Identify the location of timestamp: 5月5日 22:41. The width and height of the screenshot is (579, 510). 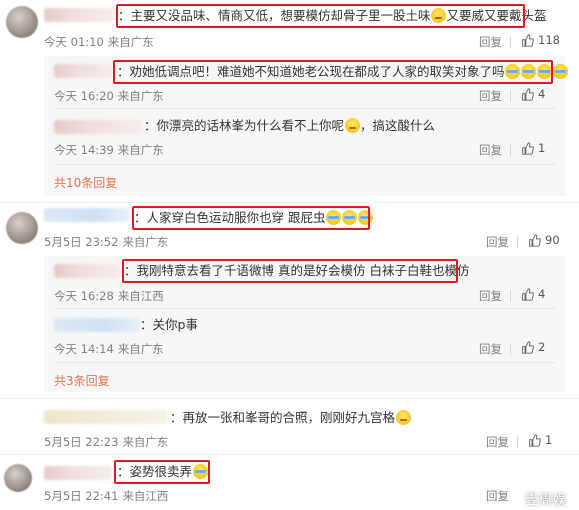
(81, 496).